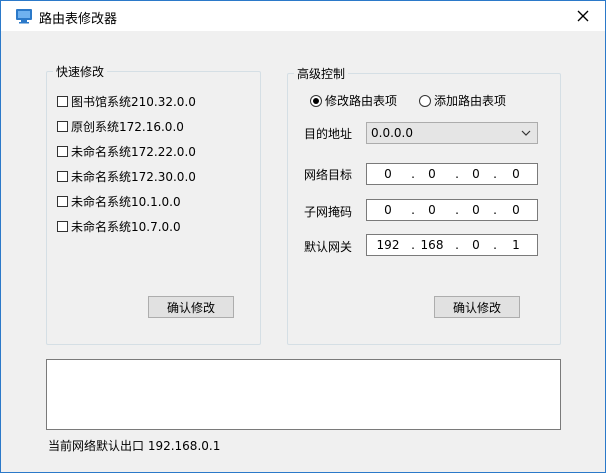  Describe the element at coordinates (526, 133) in the screenshot. I see `chevron-down-icon` at that location.